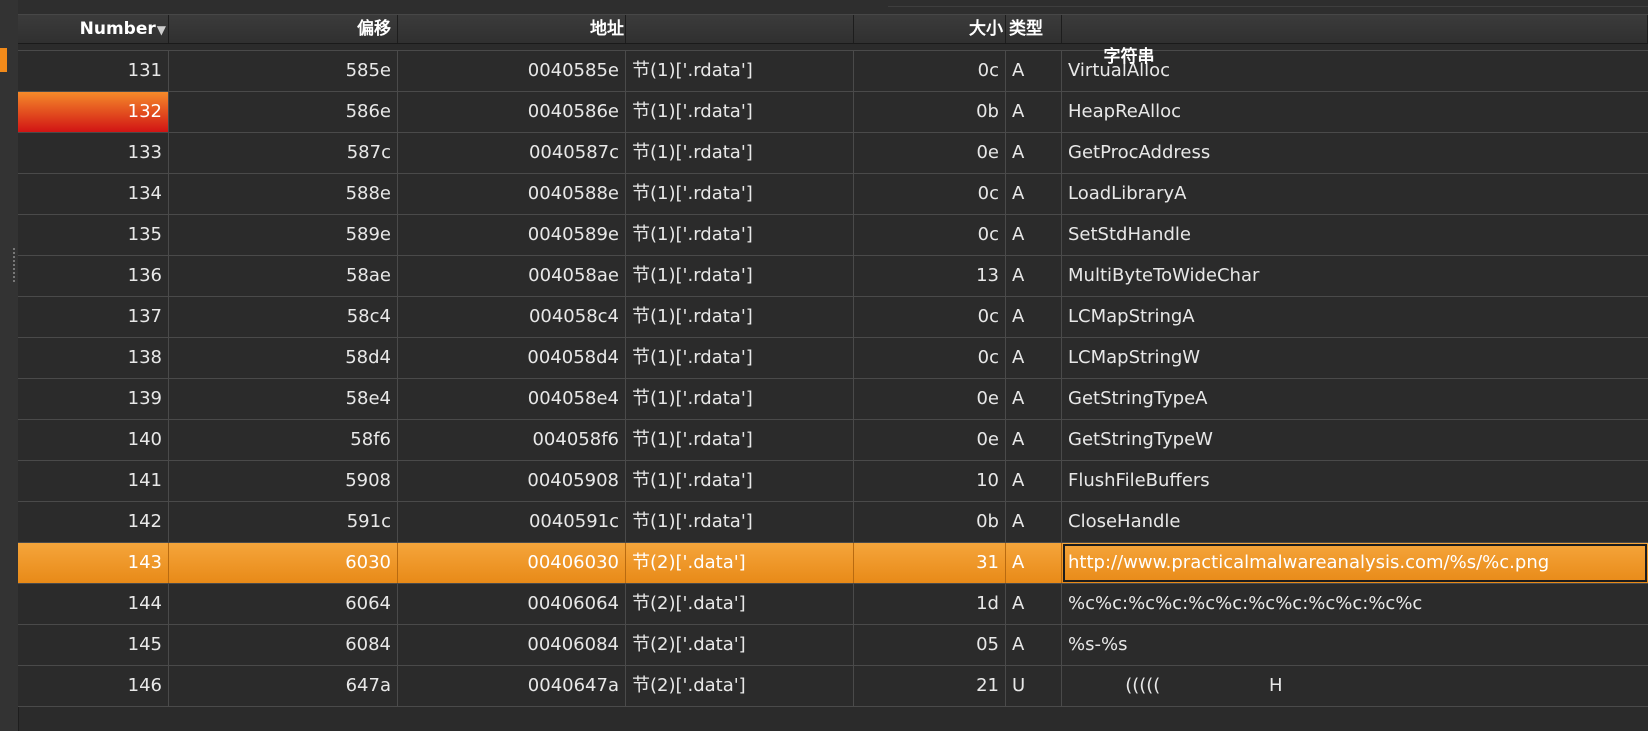 This screenshot has height=731, width=1648. What do you see at coordinates (1124, 521) in the screenshot?
I see `cell-string: CloseHandle` at bounding box center [1124, 521].